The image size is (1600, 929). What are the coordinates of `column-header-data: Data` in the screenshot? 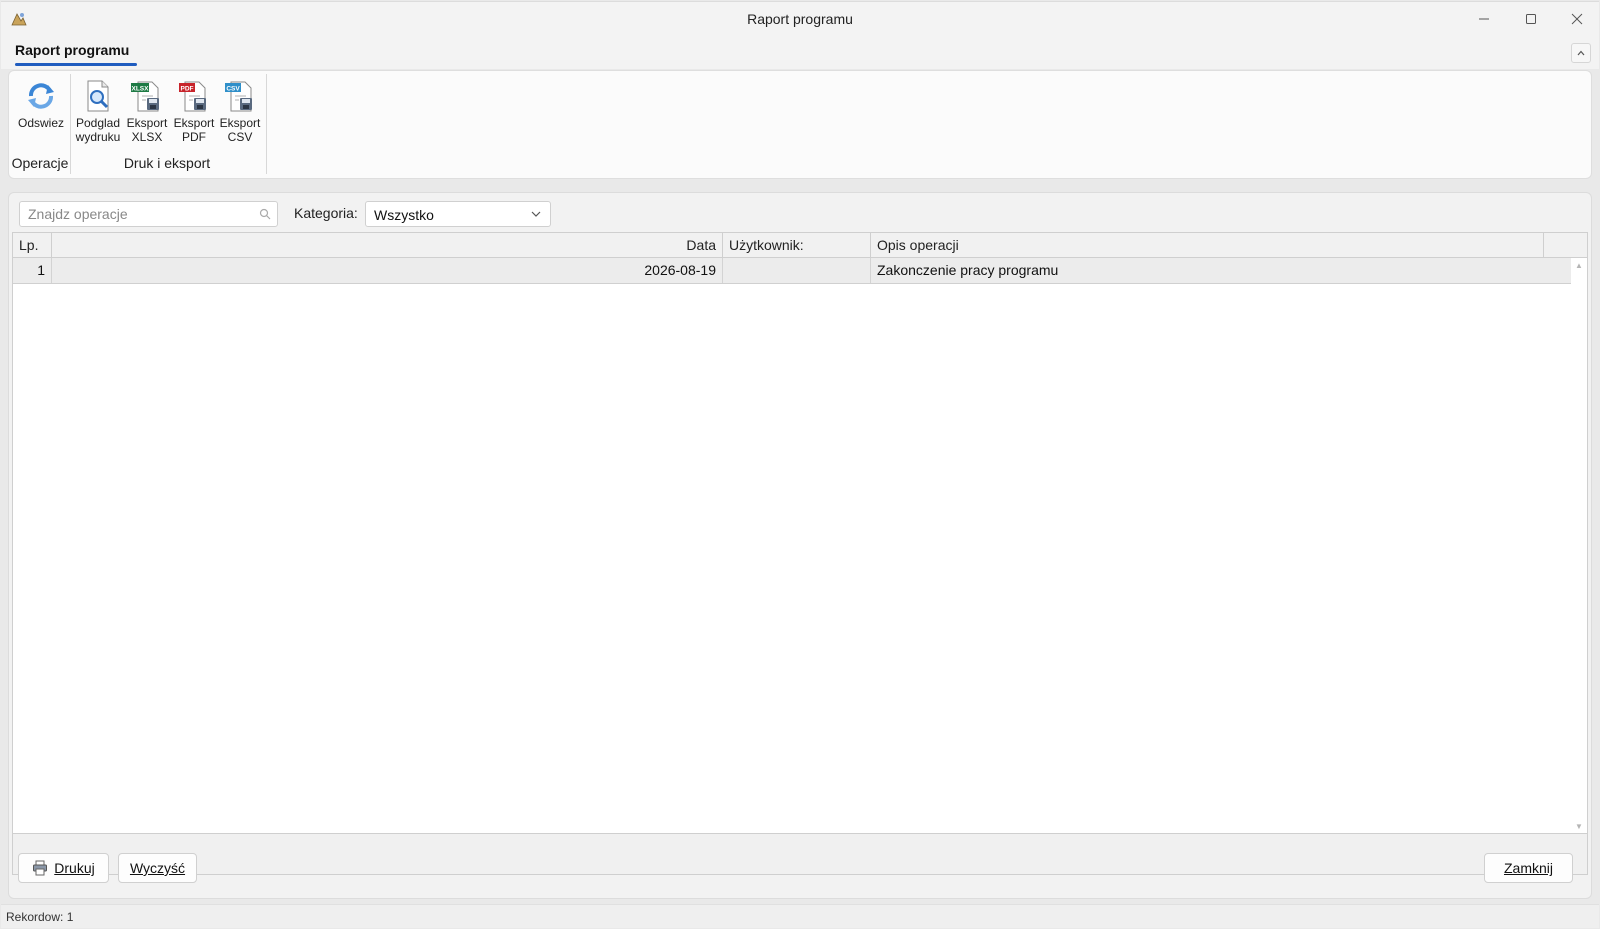 It's located at (387, 245).